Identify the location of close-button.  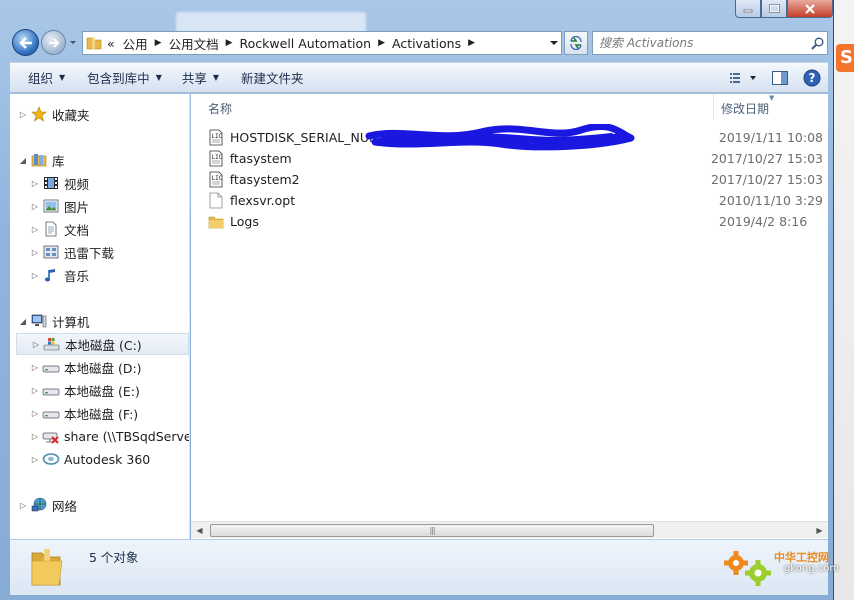
(810, 9).